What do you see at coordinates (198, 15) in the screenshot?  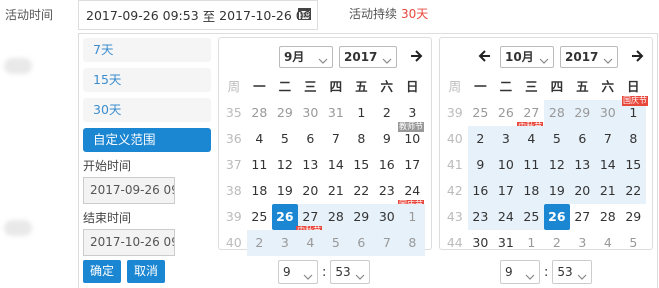 I see `date-range-input: 2017-09-26 09:53 至 2017-10-26 09` at bounding box center [198, 15].